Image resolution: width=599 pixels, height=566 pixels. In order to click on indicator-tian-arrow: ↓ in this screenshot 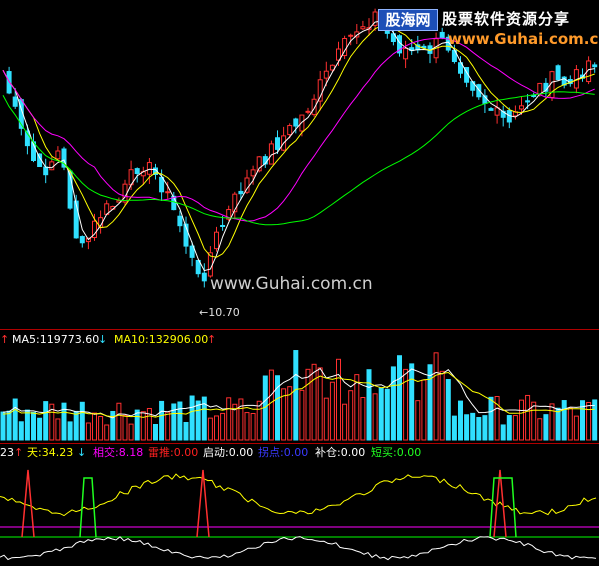, I will do `click(82, 452)`.